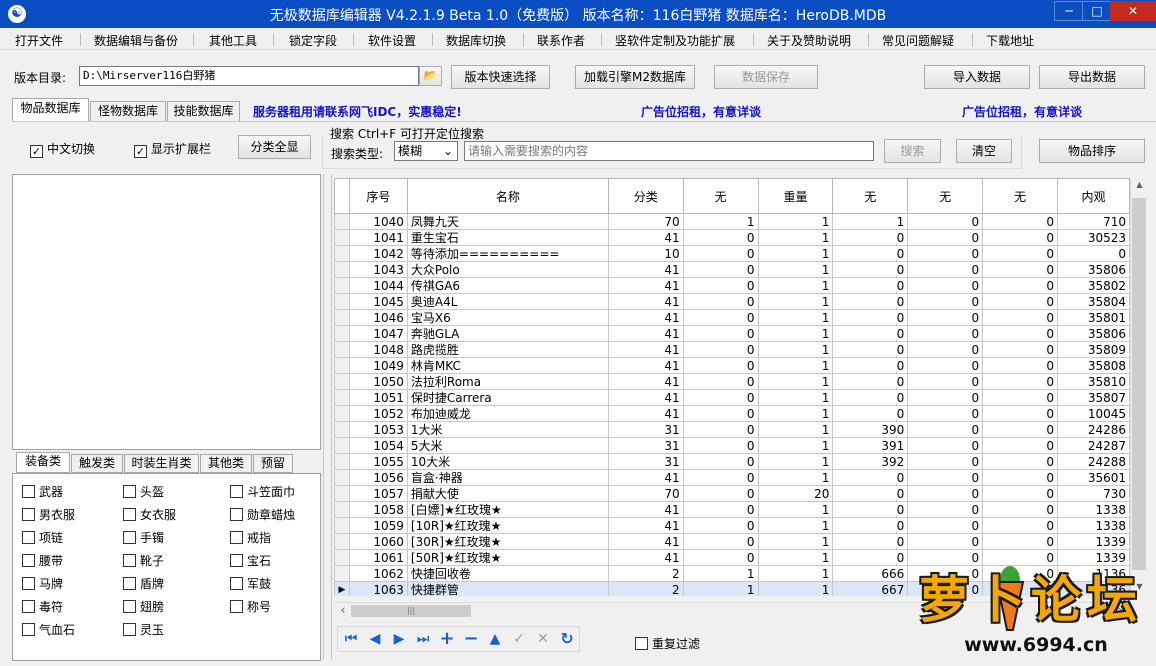 The image size is (1156, 666). Describe the element at coordinates (1097, 11) in the screenshot. I see `maximize-button: □` at that location.